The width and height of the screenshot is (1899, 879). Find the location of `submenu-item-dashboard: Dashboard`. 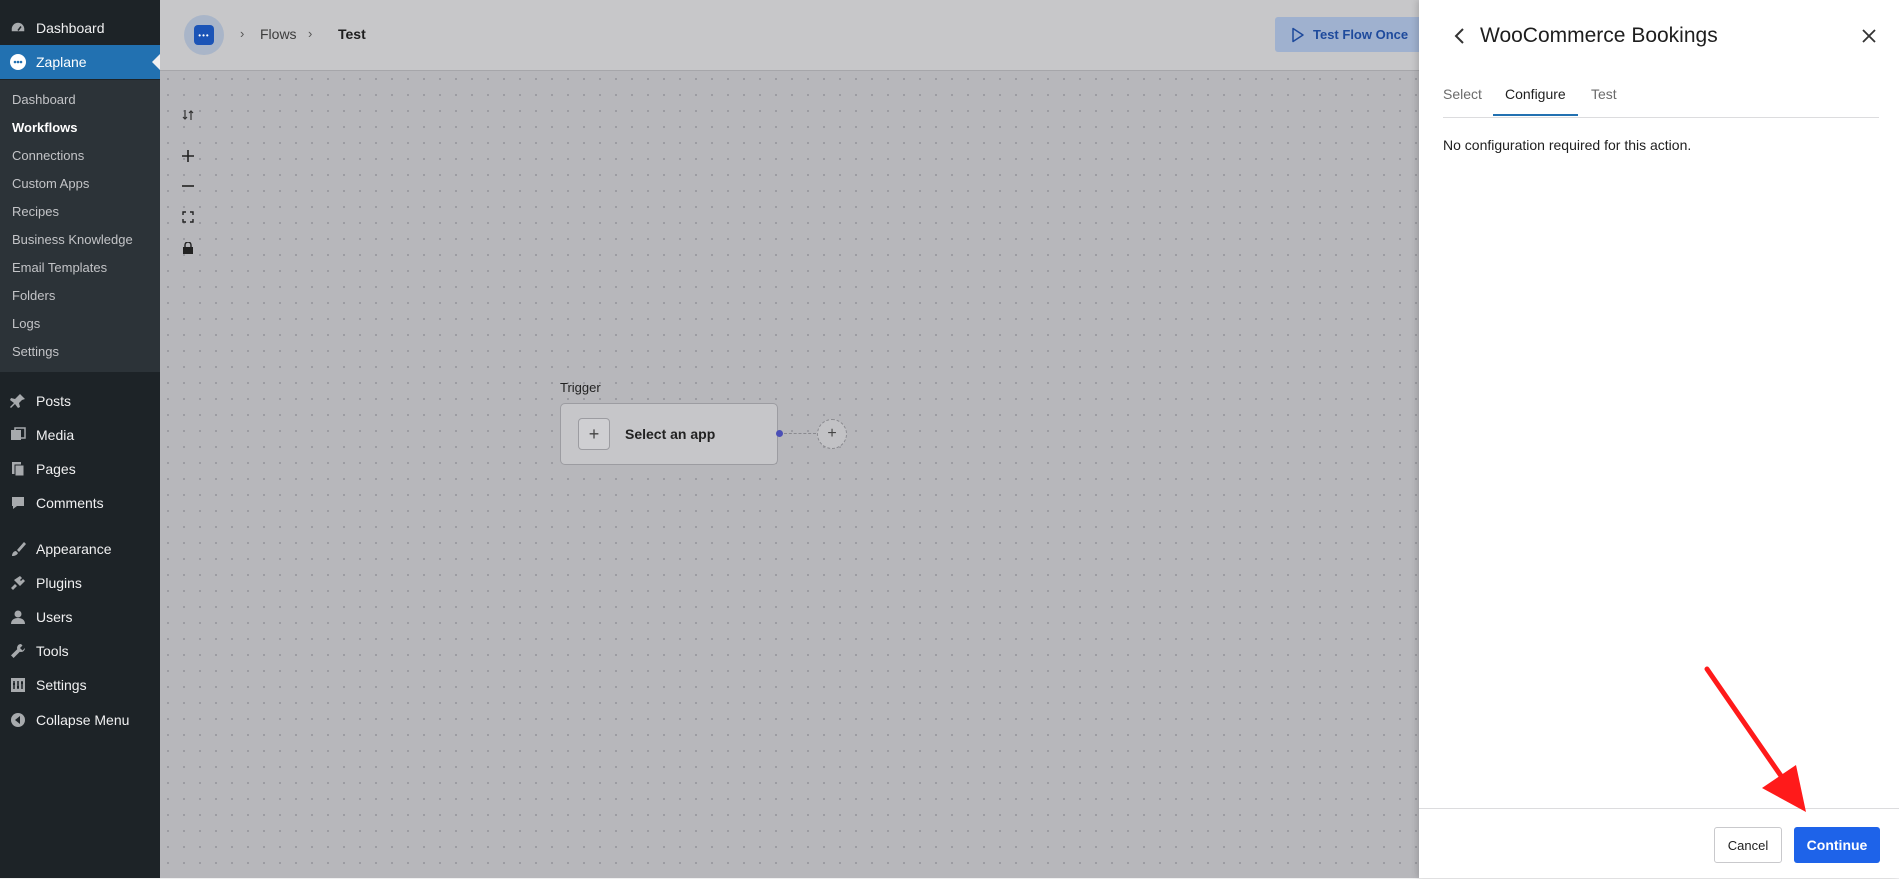

submenu-item-dashboard: Dashboard is located at coordinates (44, 99).